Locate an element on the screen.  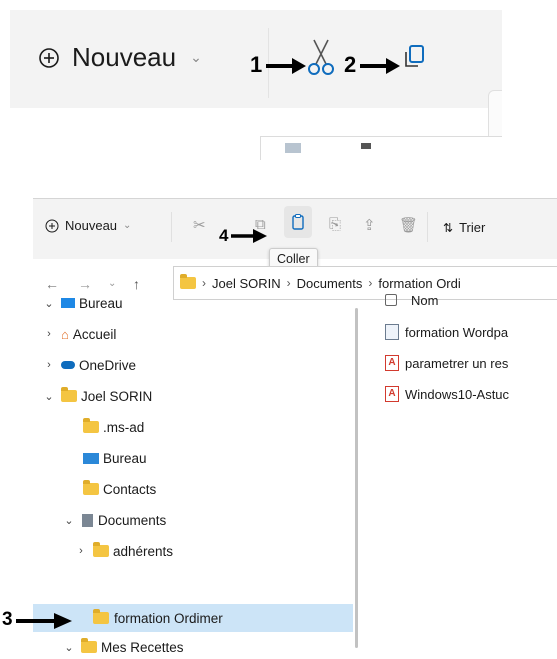
file-name: Windows10-Astuc is located at coordinates (457, 394).